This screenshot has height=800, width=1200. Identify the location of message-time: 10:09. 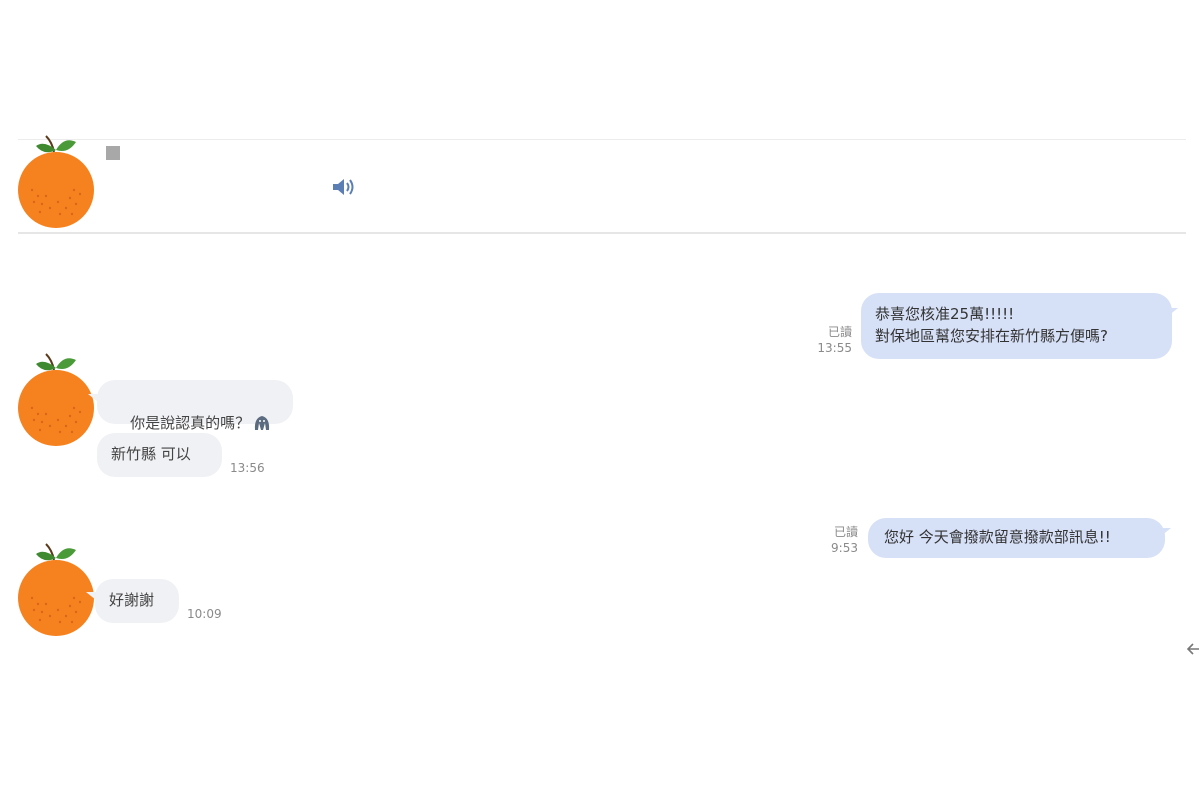
(204, 614).